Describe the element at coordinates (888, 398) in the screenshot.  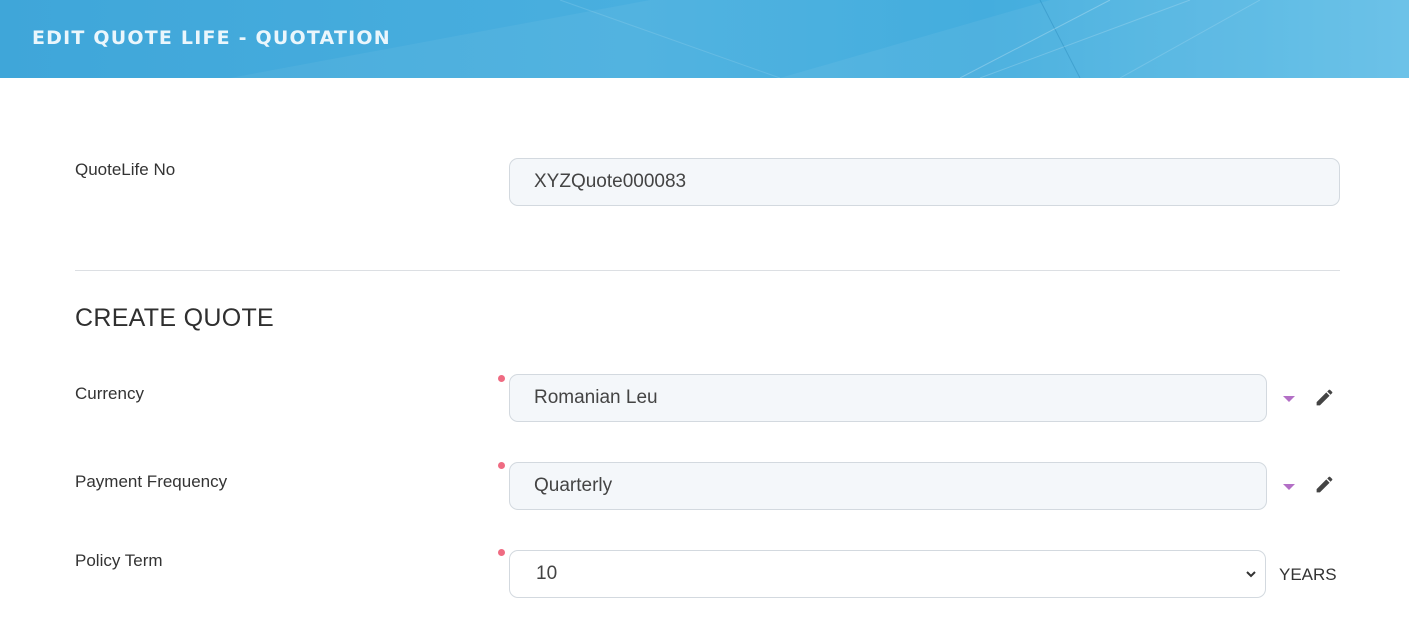
I see `currency-field: Romanian Leu` at that location.